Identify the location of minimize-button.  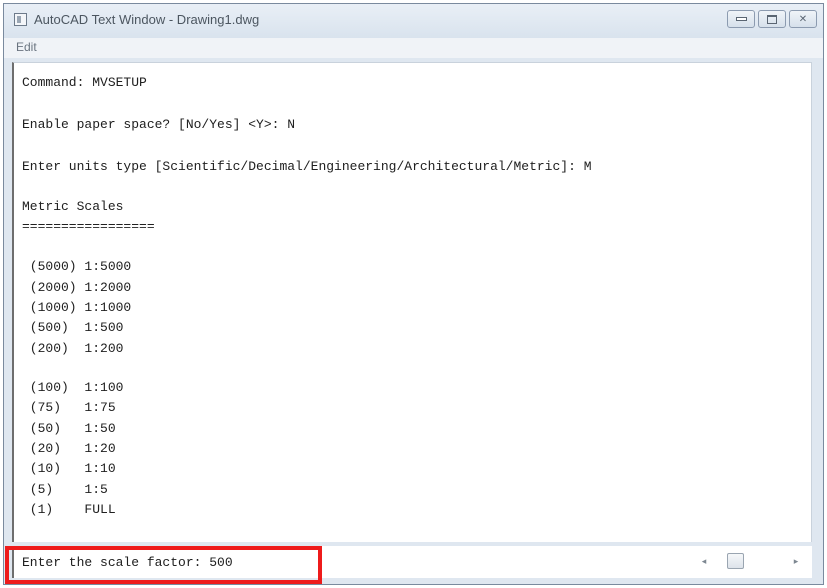
(741, 19).